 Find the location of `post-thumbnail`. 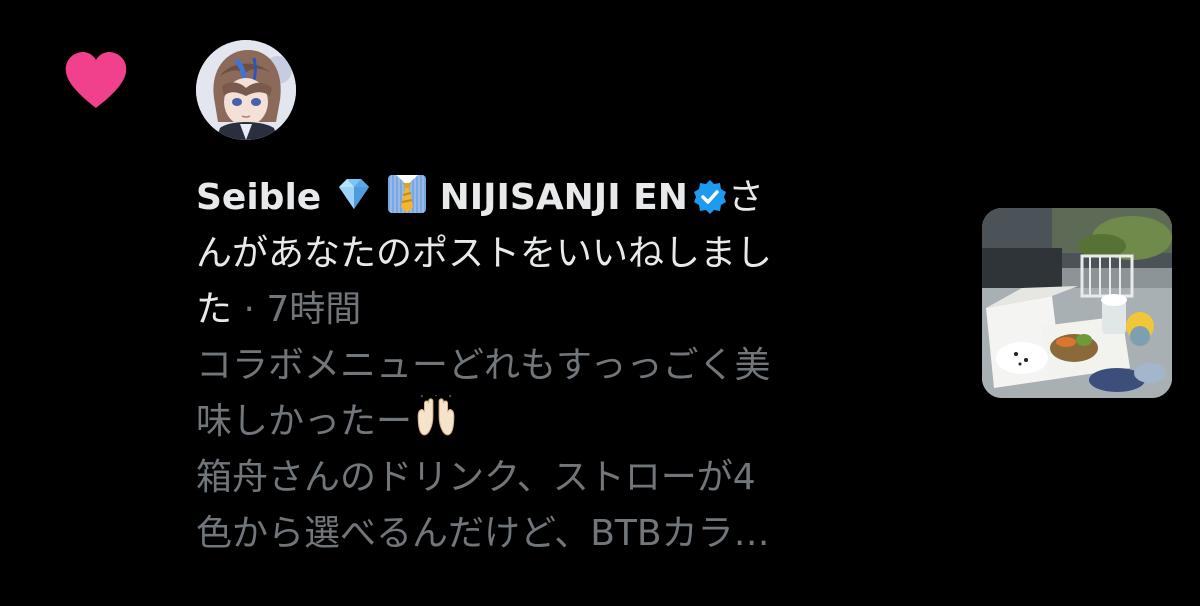

post-thumbnail is located at coordinates (1077, 303).